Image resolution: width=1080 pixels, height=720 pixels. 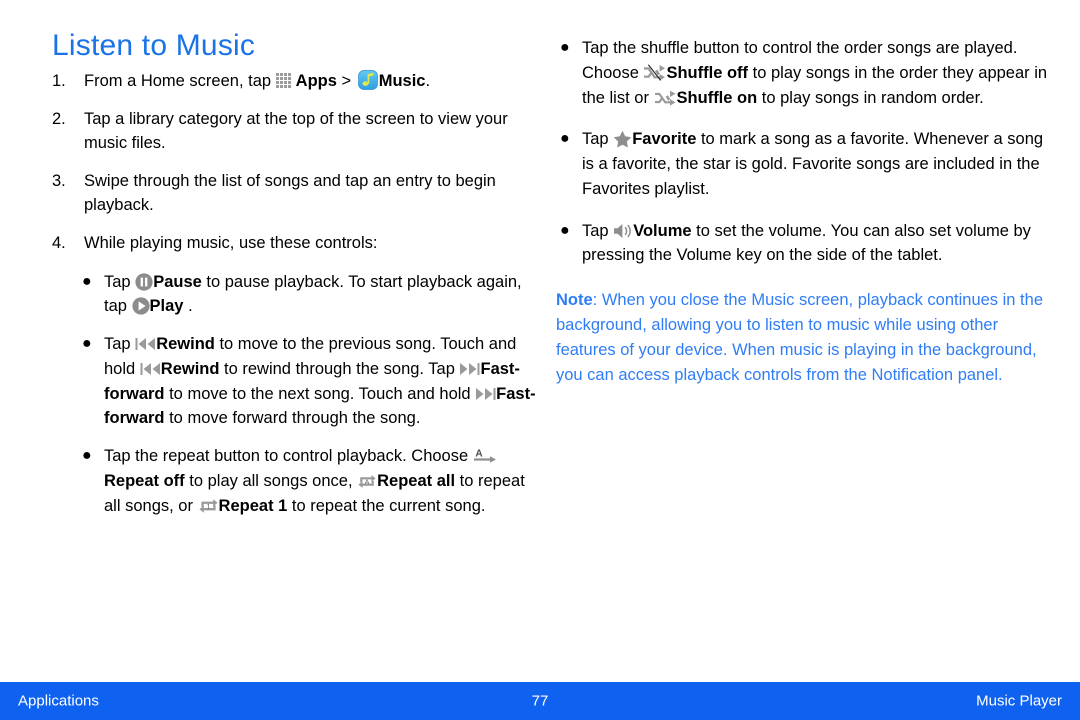 What do you see at coordinates (662, 230) in the screenshot?
I see `volume-label: Volume` at bounding box center [662, 230].